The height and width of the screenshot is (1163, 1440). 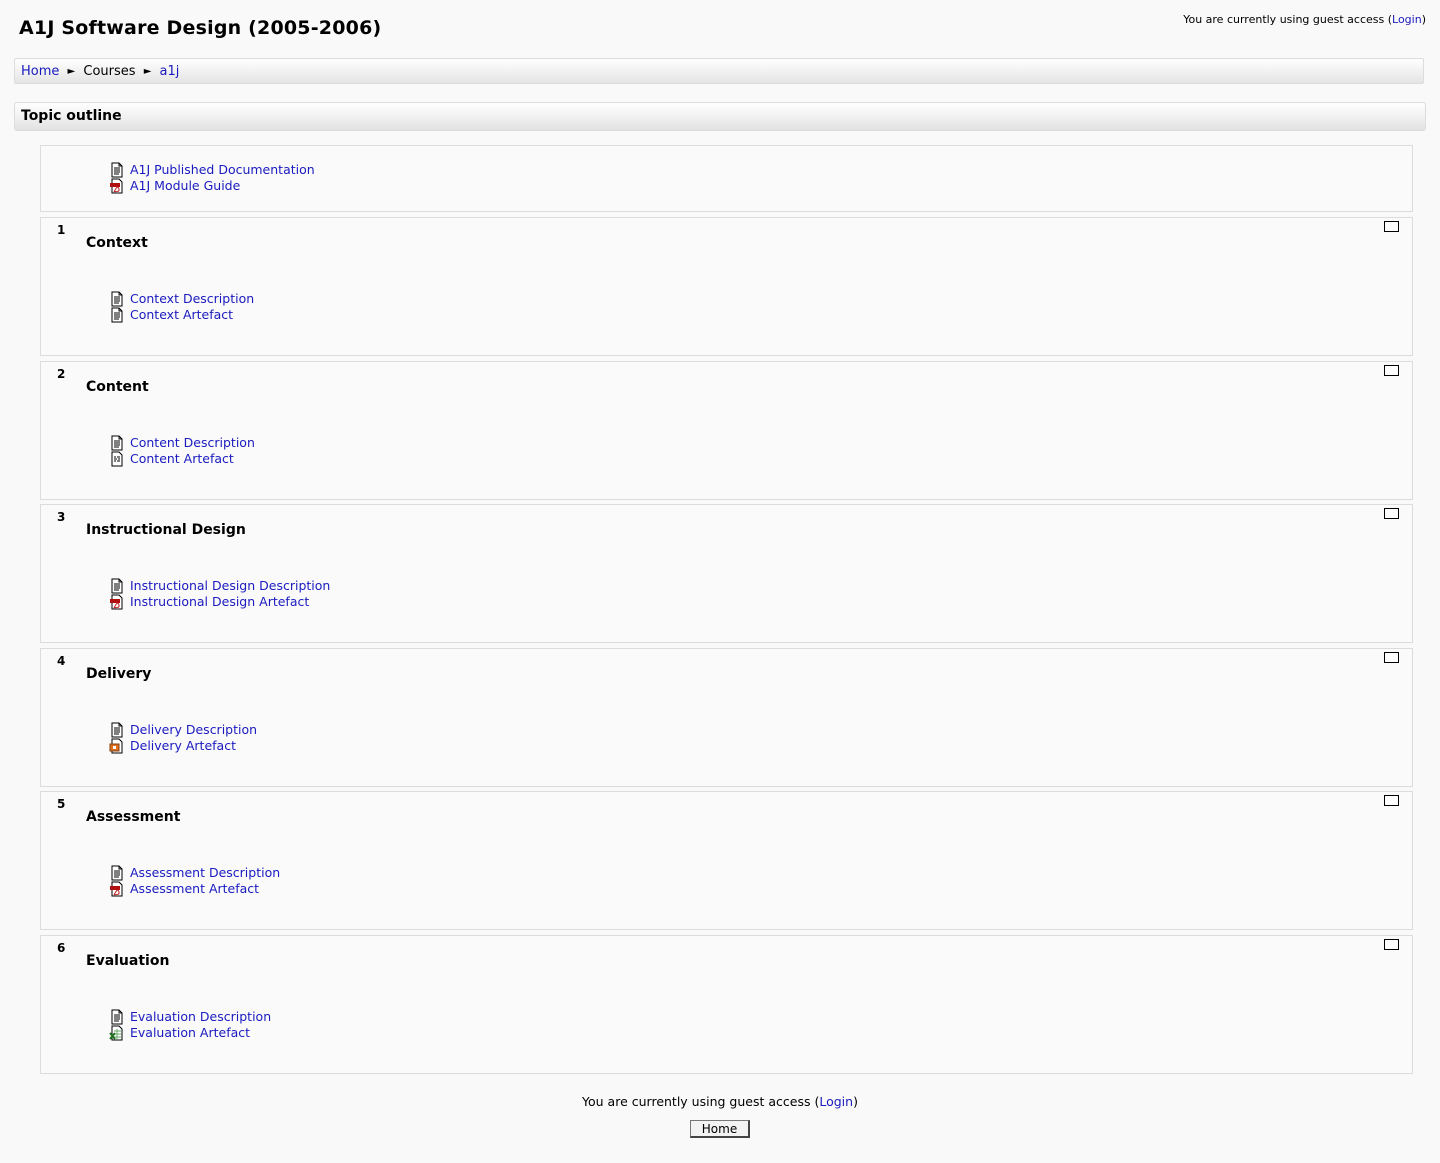 I want to click on section-title: Evaluation, so click(x=128, y=961).